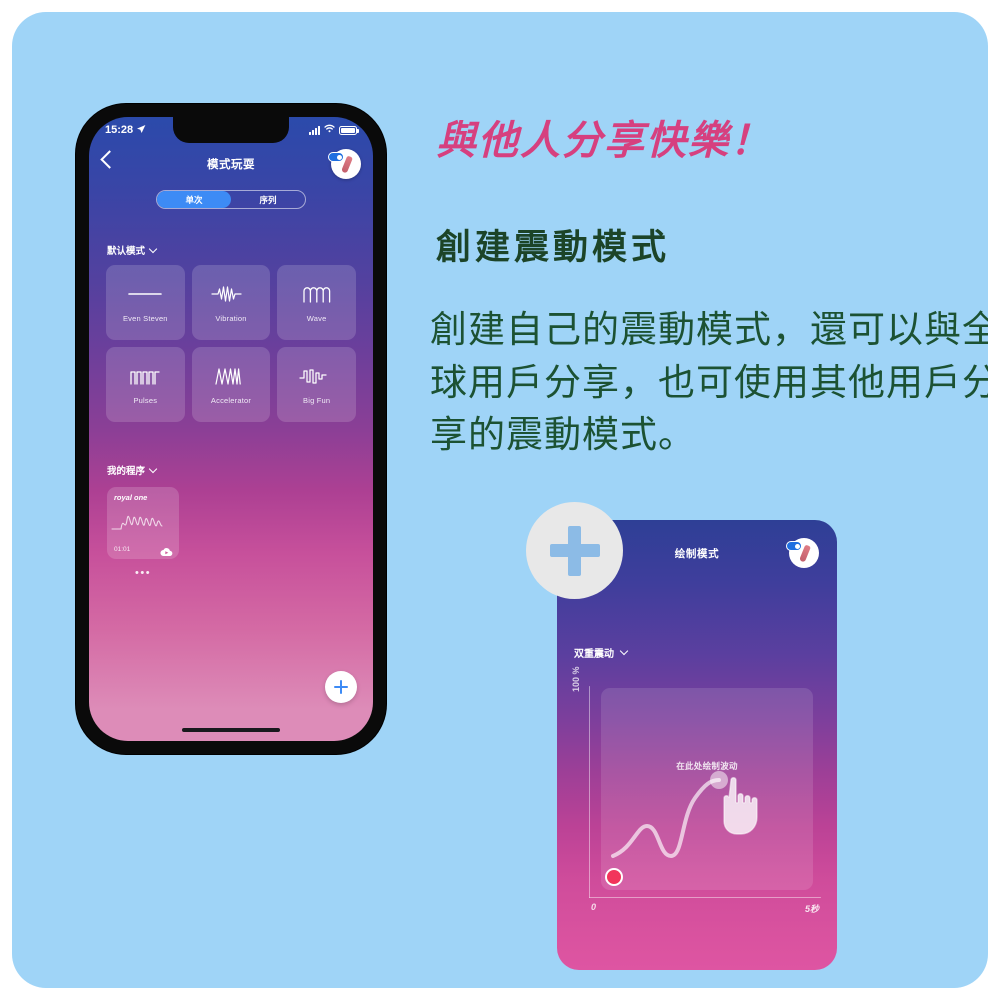 The height and width of the screenshot is (1000, 1000). What do you see at coordinates (141, 130) in the screenshot?
I see `location-arrow-icon` at bounding box center [141, 130].